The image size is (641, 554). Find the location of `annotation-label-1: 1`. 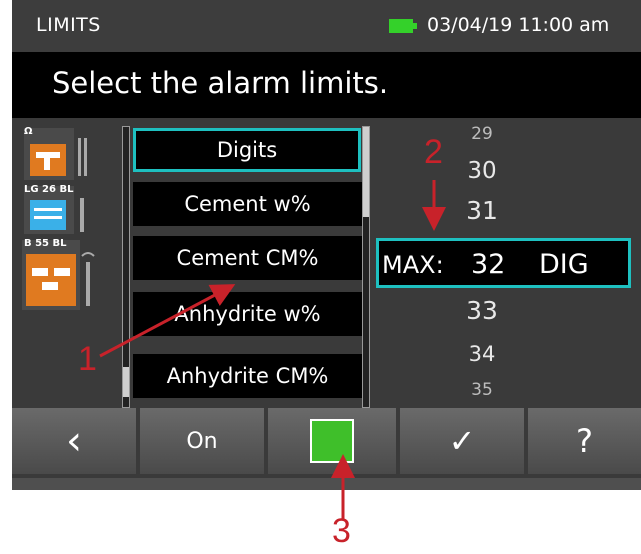

annotation-label-1: 1 is located at coordinates (87, 359).